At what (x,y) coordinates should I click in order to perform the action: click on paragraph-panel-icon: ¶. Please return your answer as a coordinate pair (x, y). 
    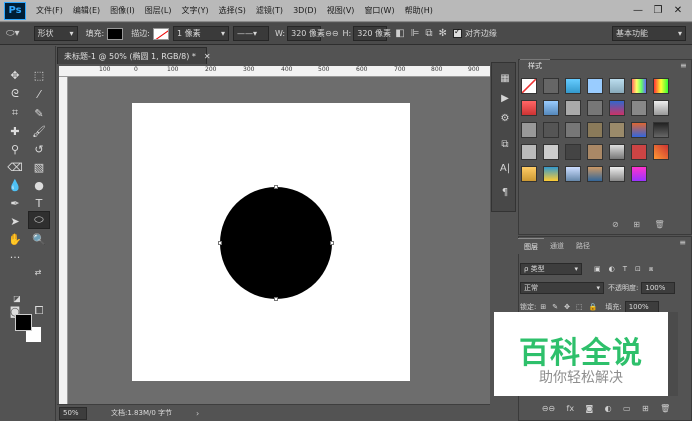
    Looking at the image, I should click on (505, 192).